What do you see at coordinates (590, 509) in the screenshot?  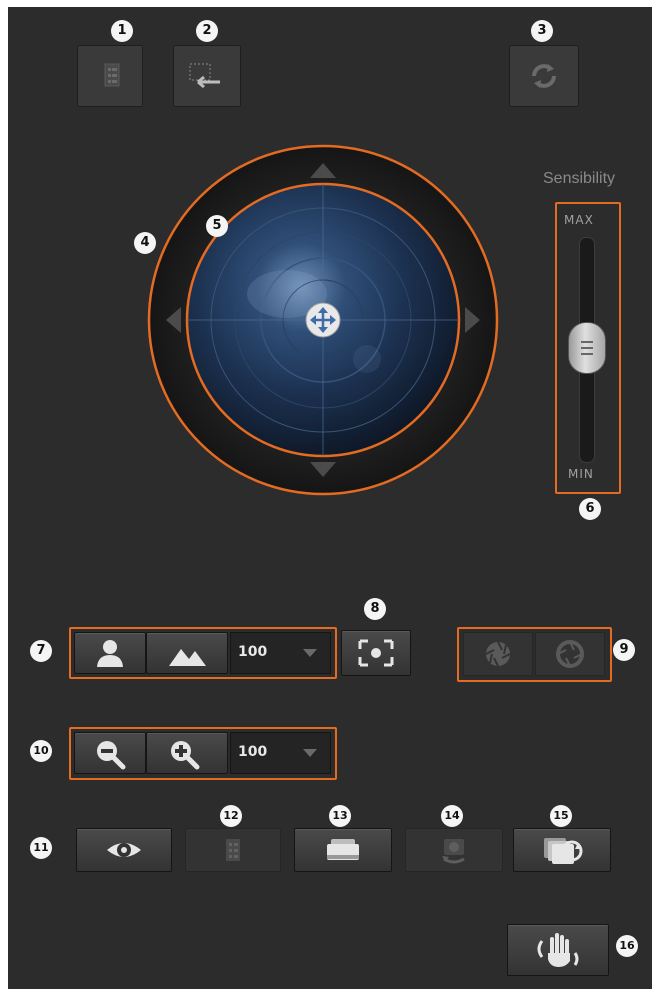 I see `badge-6: 6` at bounding box center [590, 509].